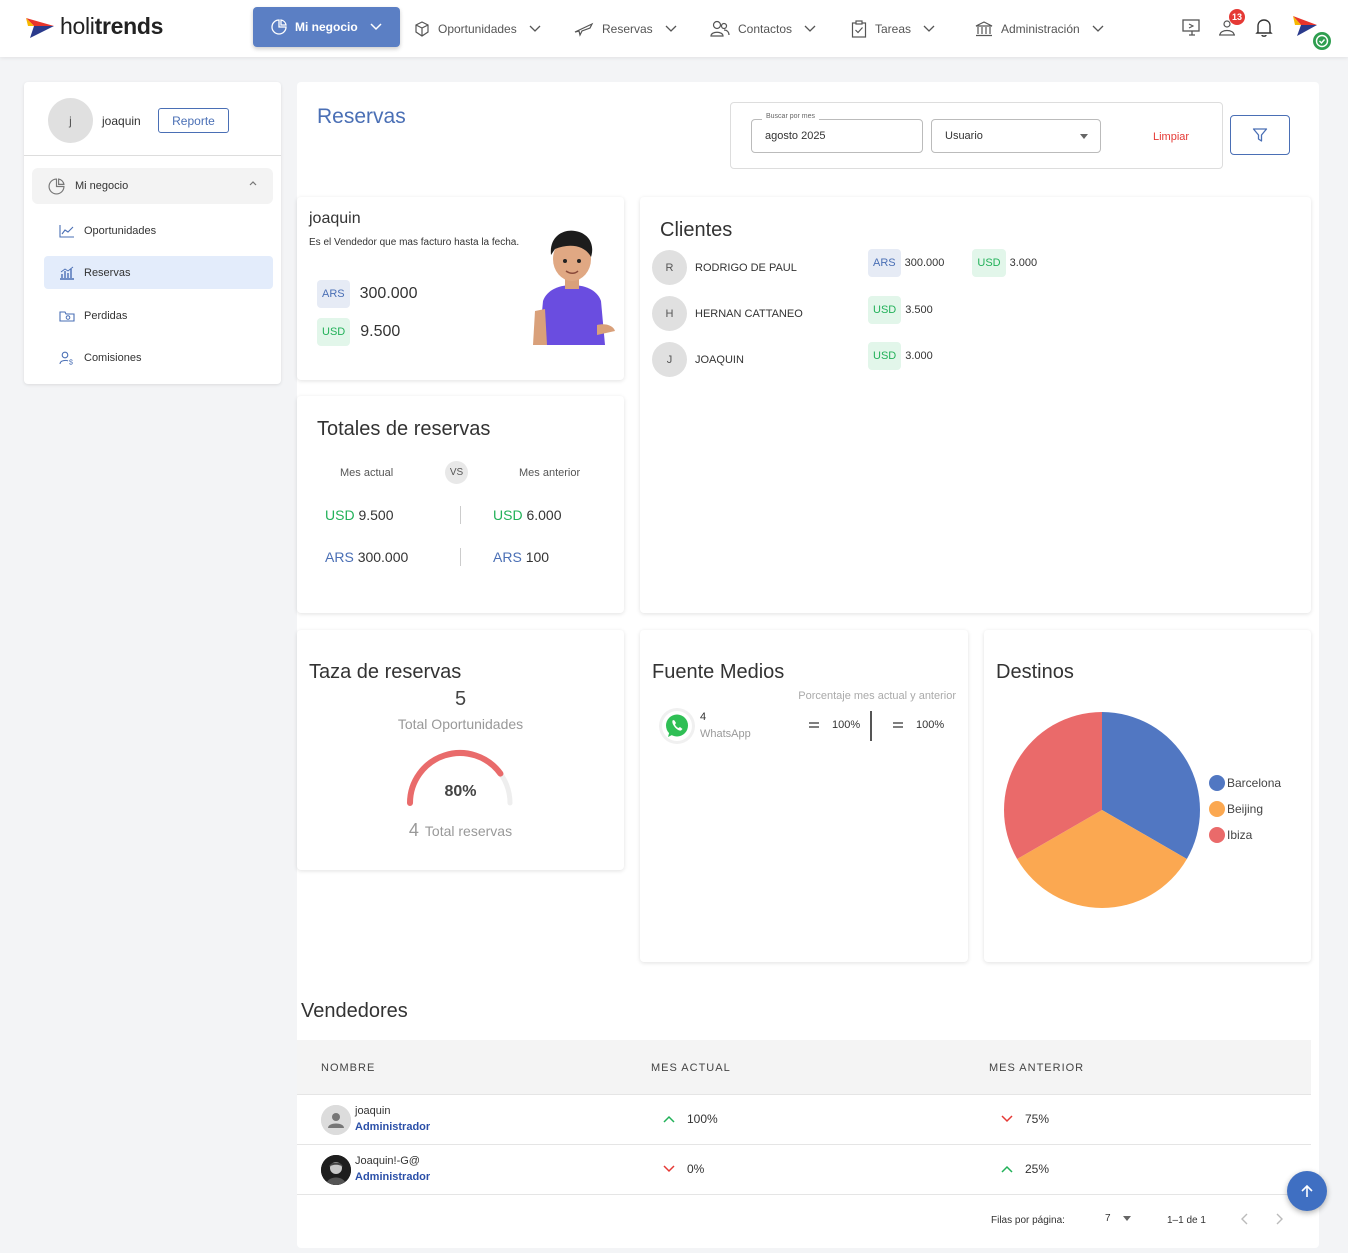  I want to click on destinations-pie-chart, so click(1102, 810).